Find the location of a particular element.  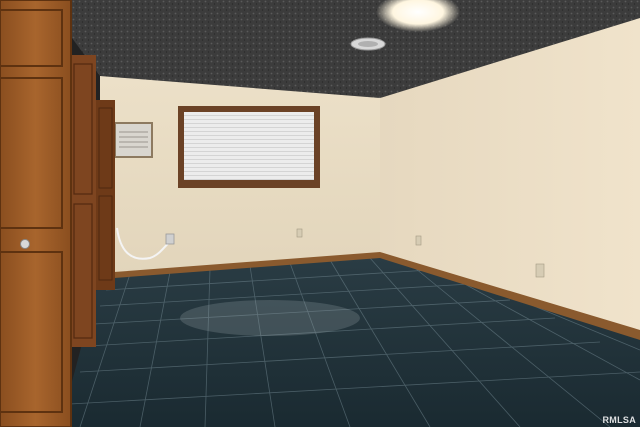

door-knob is located at coordinates (25, 244).